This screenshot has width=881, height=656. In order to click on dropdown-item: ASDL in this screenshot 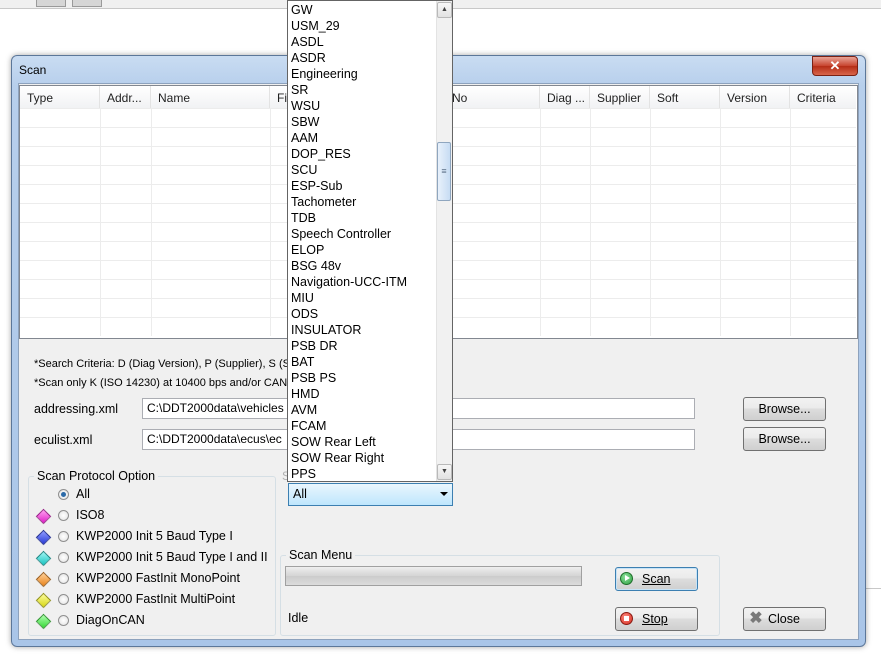, I will do `click(307, 42)`.